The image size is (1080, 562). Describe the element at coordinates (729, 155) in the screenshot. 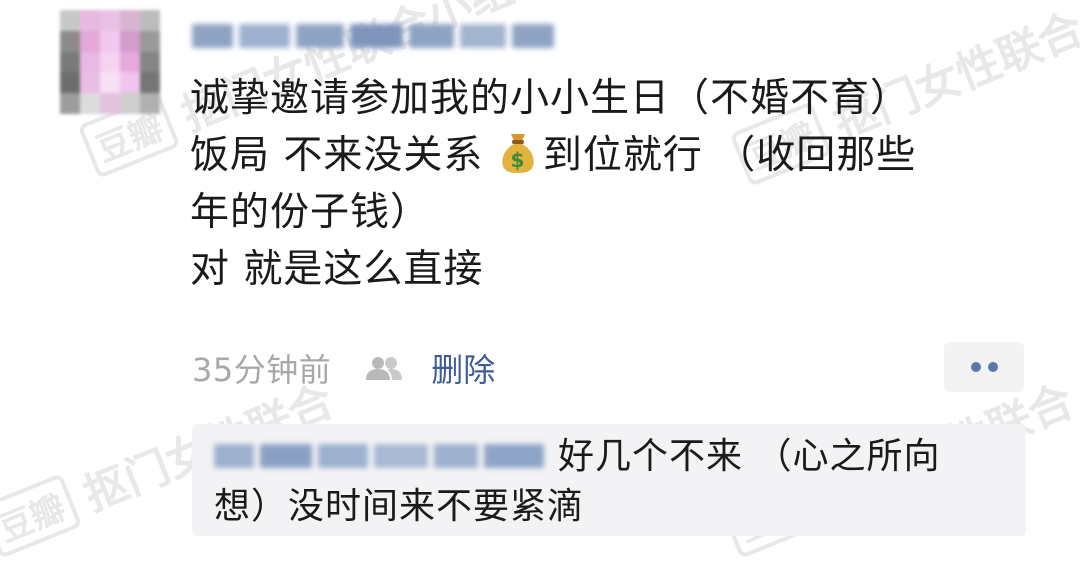

I see `comment-line-part: 到位就行 （收回那些` at that location.